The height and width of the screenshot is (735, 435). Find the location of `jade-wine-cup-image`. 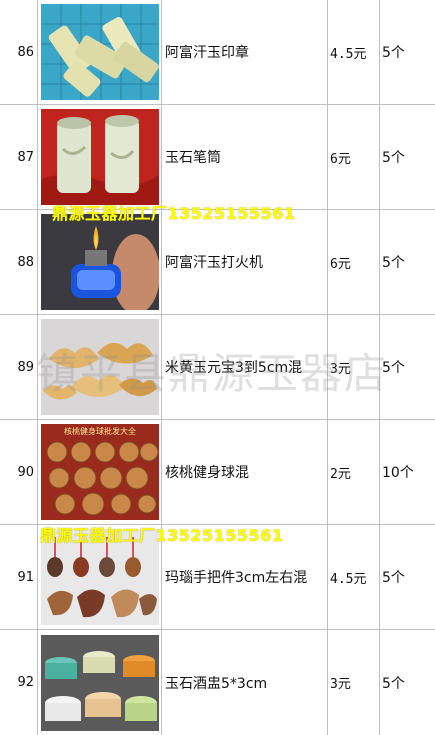

jade-wine-cup-image is located at coordinates (99, 682).